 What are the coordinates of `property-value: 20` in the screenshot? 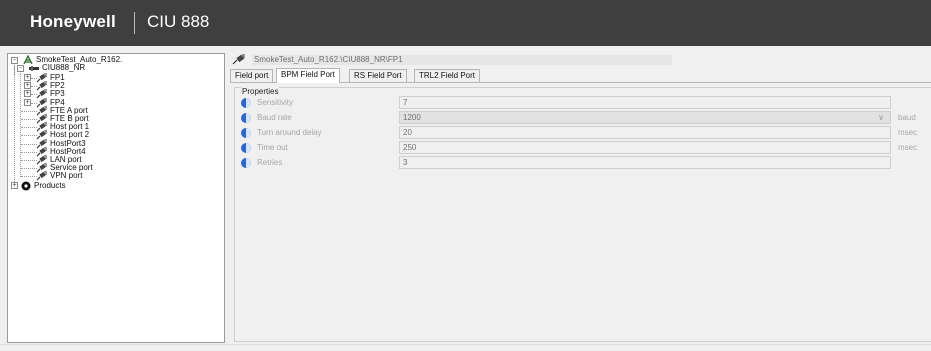 It's located at (407, 132).